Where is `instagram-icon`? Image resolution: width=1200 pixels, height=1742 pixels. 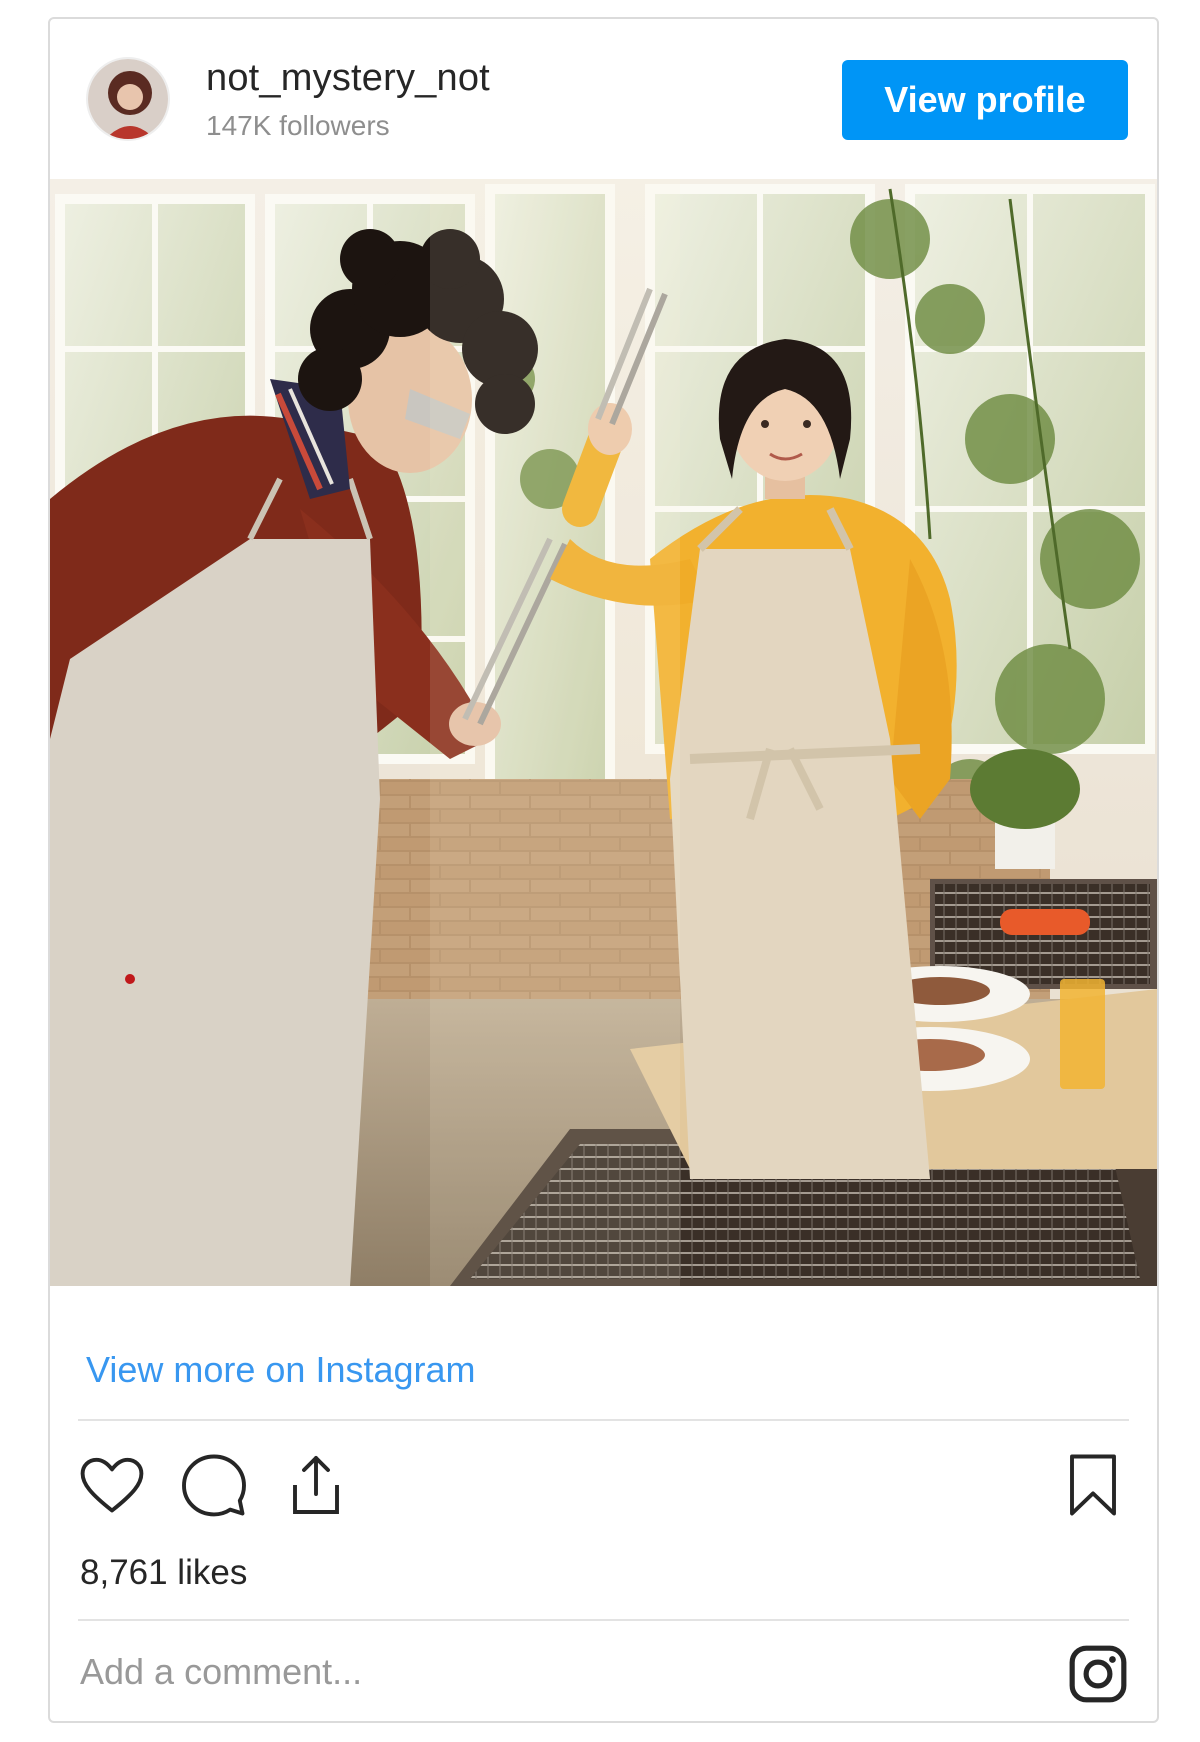
instagram-icon is located at coordinates (1098, 1674).